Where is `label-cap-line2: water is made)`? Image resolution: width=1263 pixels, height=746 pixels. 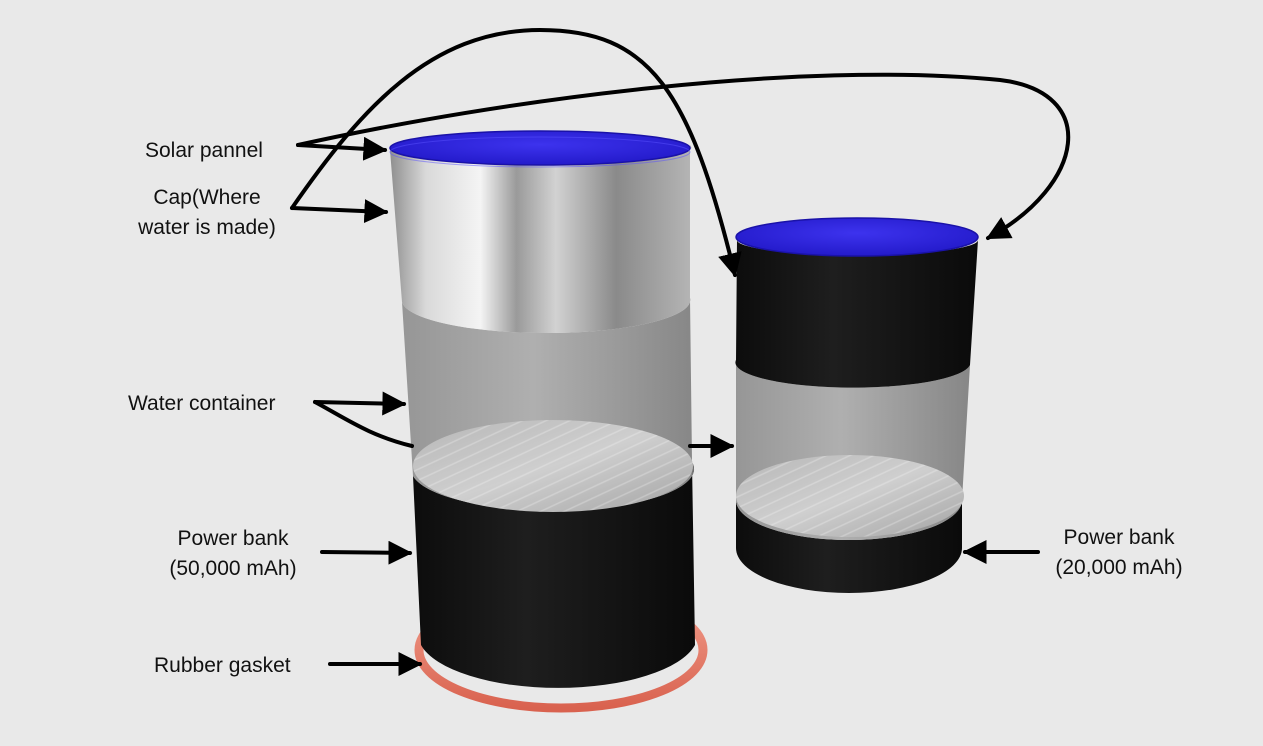 label-cap-line2: water is made) is located at coordinates (207, 227).